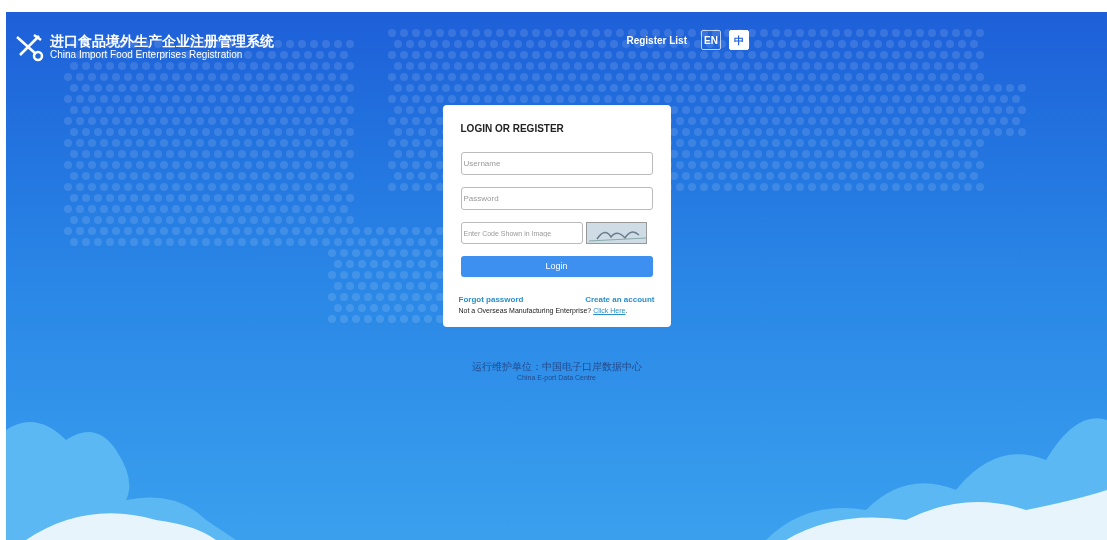 The image size is (1107, 540). What do you see at coordinates (616, 233) in the screenshot?
I see `captcha-image` at bounding box center [616, 233].